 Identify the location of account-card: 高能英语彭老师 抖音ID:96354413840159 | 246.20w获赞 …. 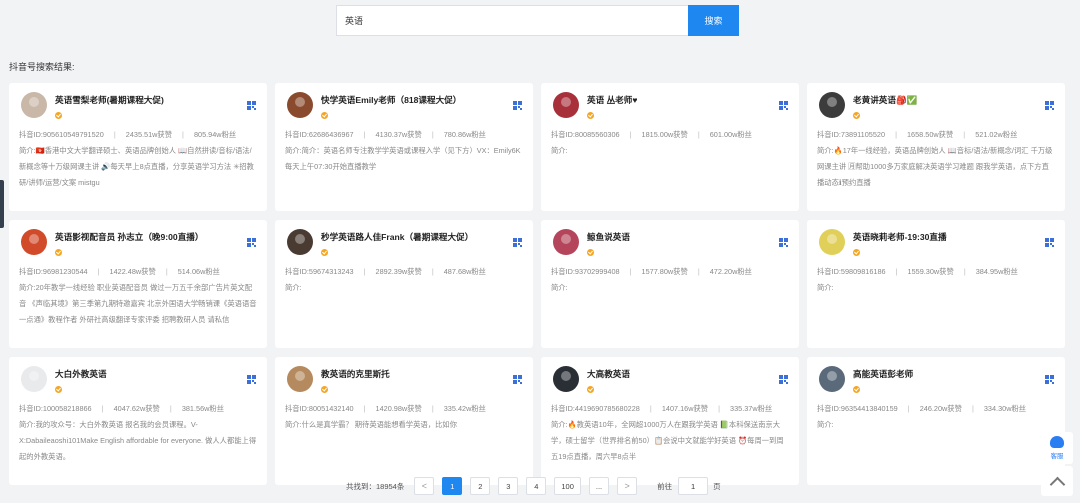
(936, 421).